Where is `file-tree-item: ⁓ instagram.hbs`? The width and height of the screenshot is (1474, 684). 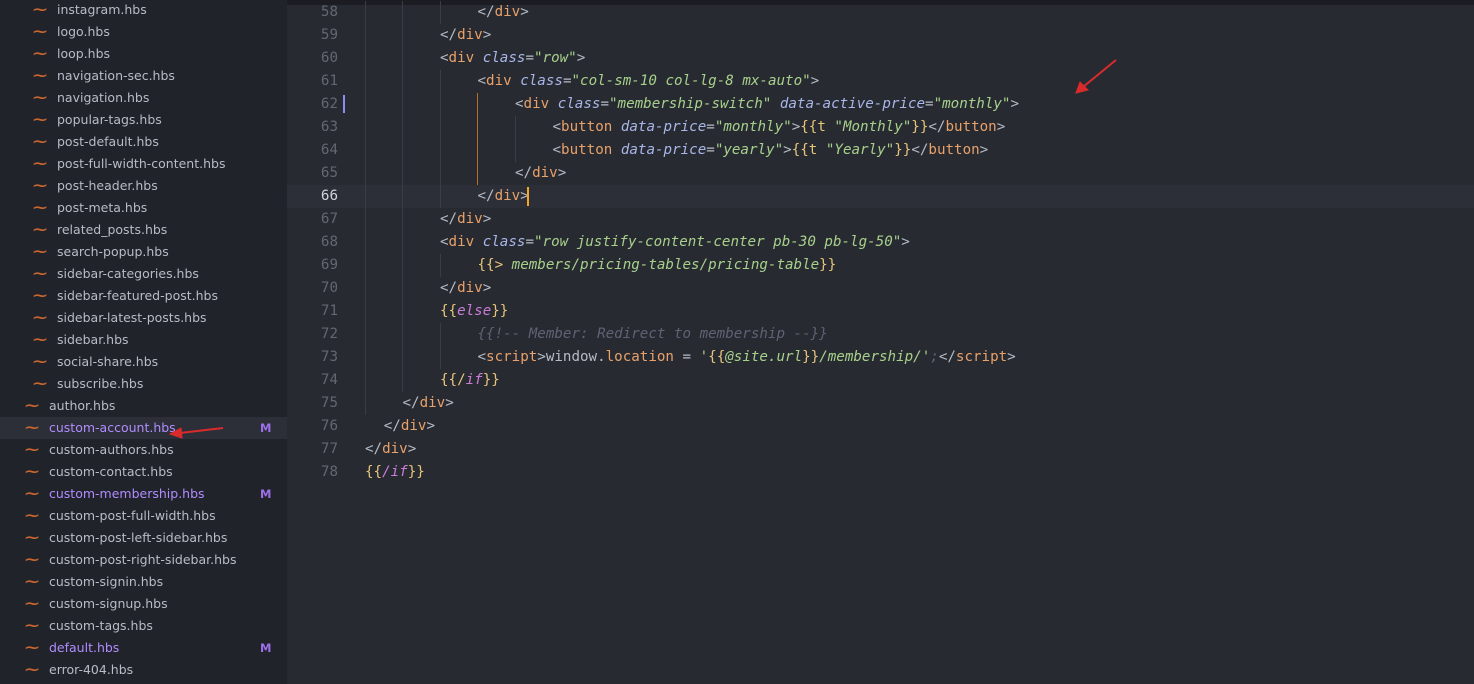 file-tree-item: ⁓ instagram.hbs is located at coordinates (143, 10).